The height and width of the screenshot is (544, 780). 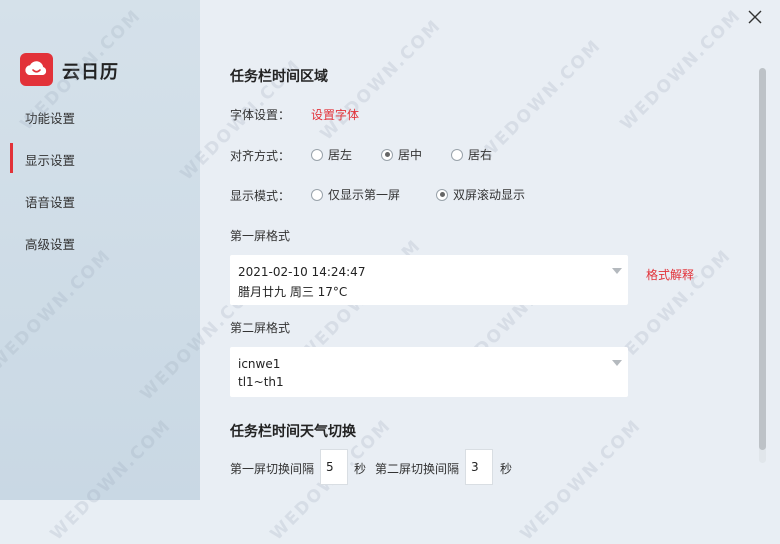 I want to click on nav-item-display-settings: 显示设置, so click(x=50, y=159).